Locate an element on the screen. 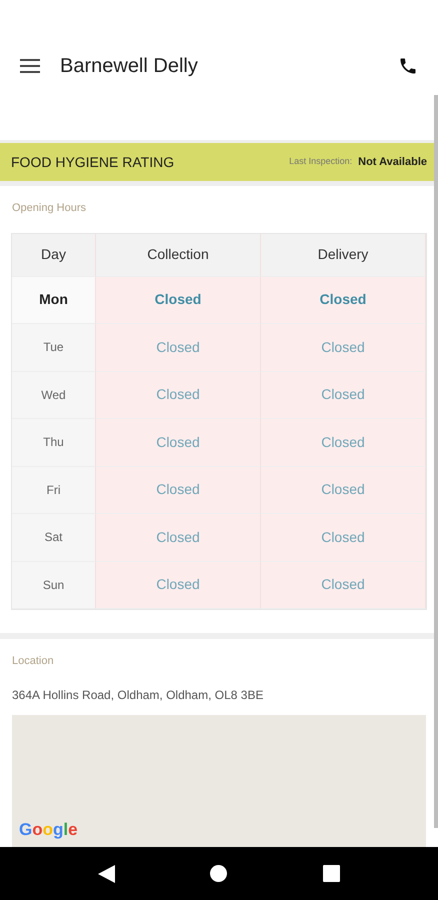 This screenshot has height=900, width=438. banner-title: FOOD HYGIENE RATING is located at coordinates (93, 162).